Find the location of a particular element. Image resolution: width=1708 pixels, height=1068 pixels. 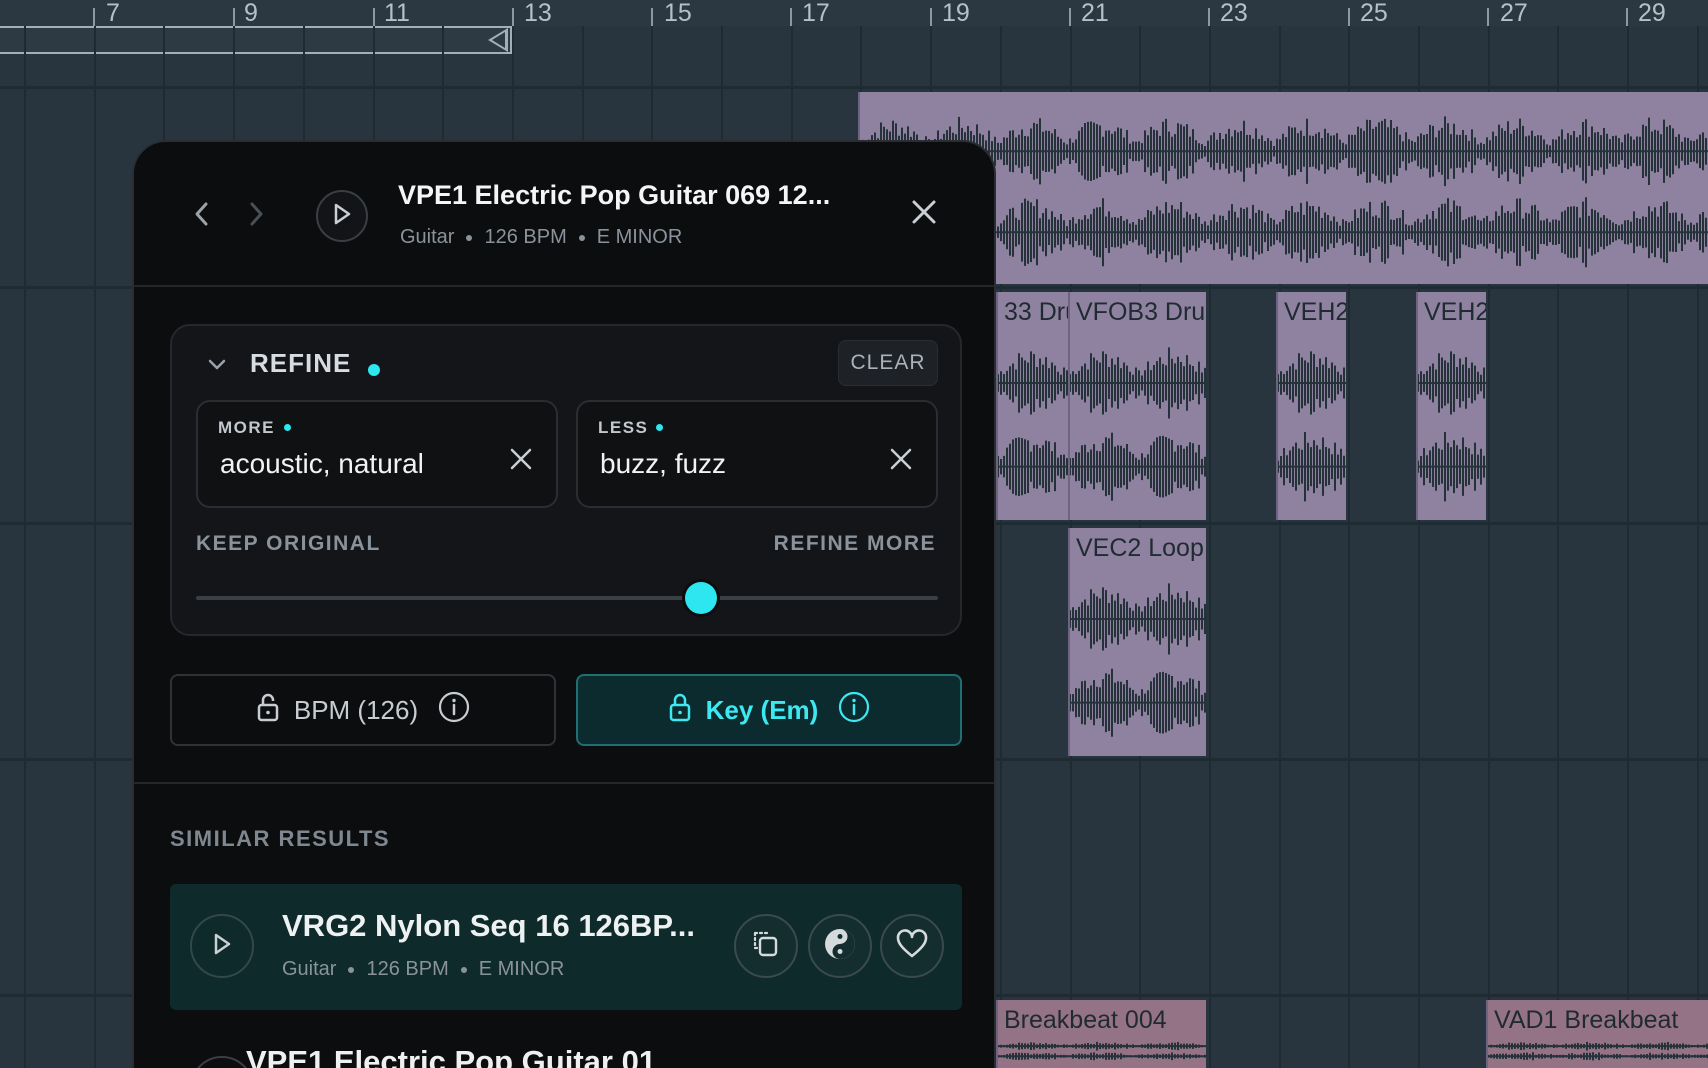

ruler-number: 23 is located at coordinates (1234, 13).